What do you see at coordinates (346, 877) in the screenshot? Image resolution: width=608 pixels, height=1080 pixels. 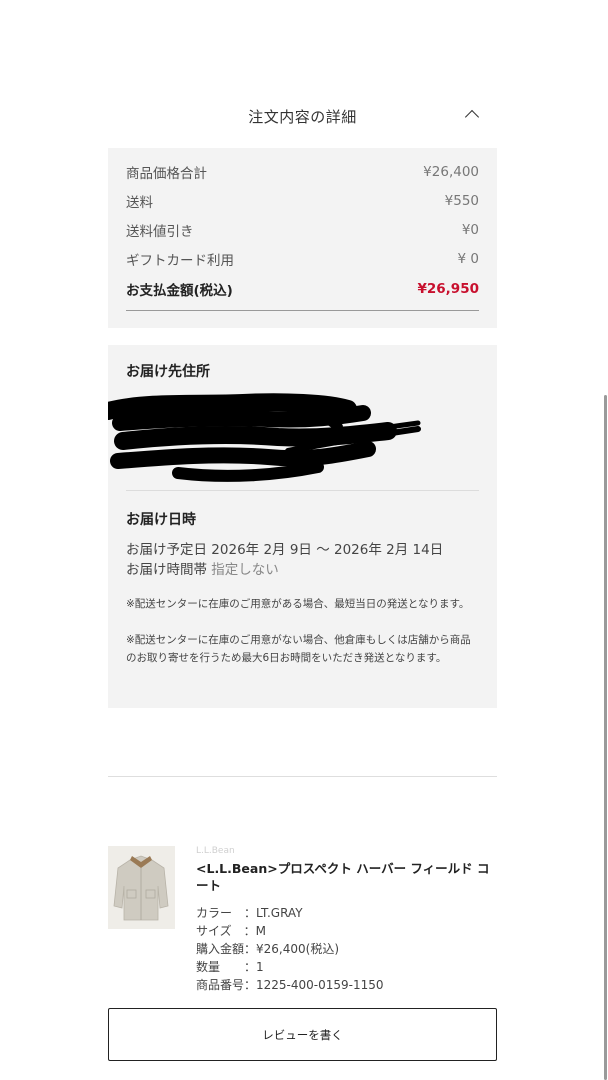 I see `product-name: <L.L.Bean>プロスペクト ハーバー フィールド コート` at bounding box center [346, 877].